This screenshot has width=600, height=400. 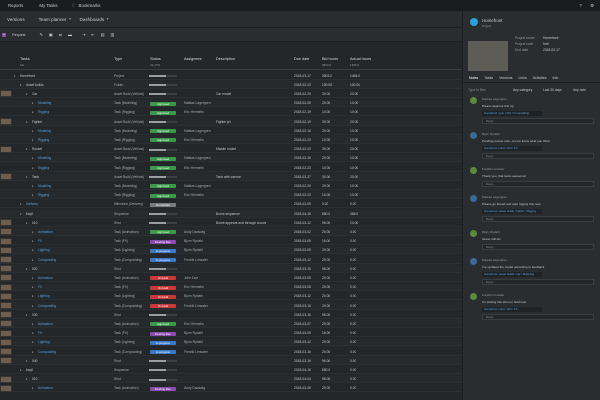 I want to click on assignee: Andy Dadswig, so click(x=194, y=388).